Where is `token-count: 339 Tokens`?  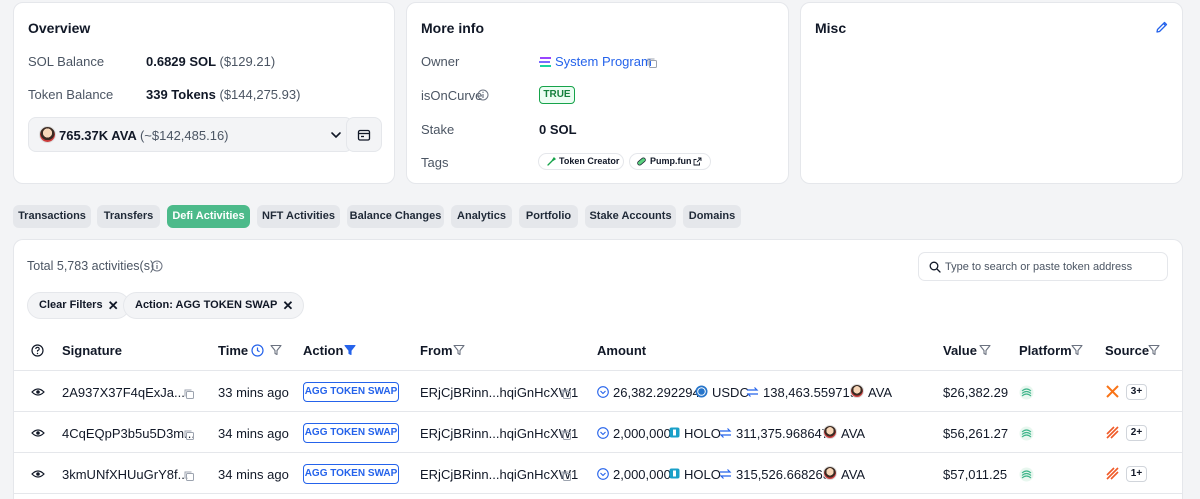 token-count: 339 Tokens is located at coordinates (181, 94).